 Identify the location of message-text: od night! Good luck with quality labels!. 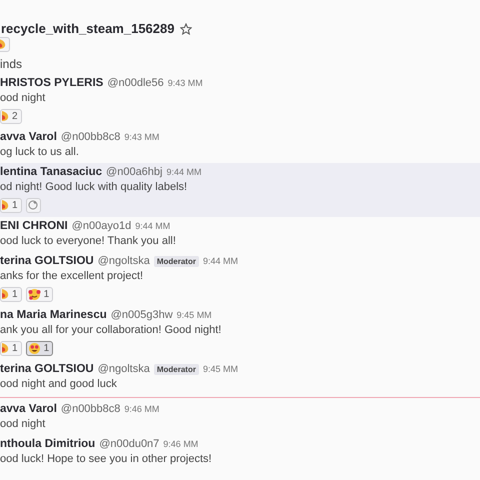
(94, 187).